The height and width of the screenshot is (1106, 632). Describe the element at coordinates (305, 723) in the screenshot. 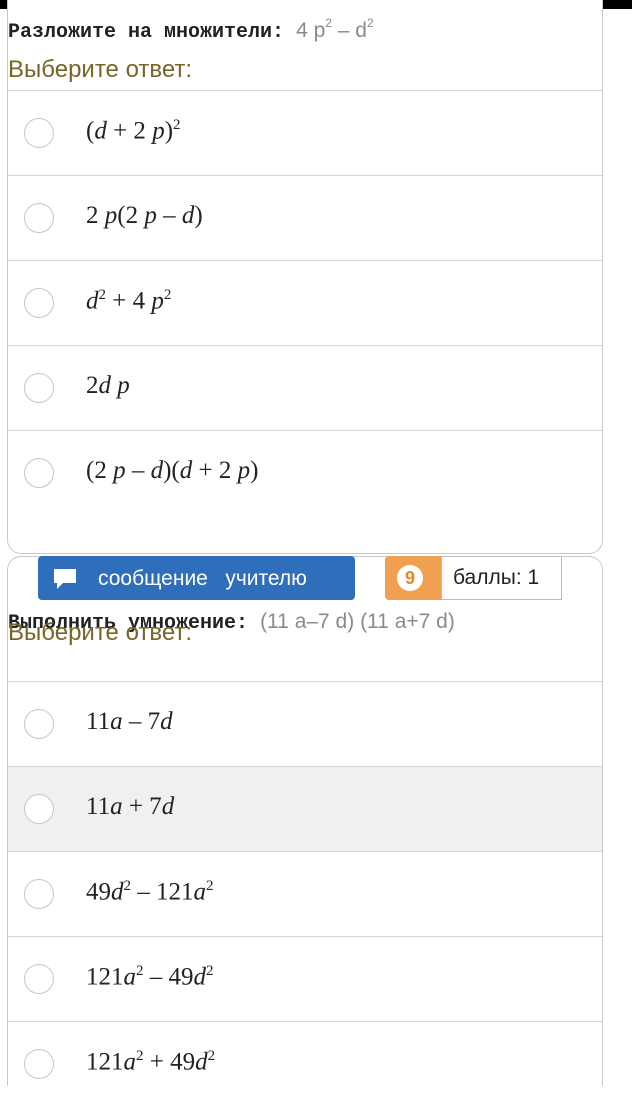

I see `answer-option: 11a – 7d` at that location.